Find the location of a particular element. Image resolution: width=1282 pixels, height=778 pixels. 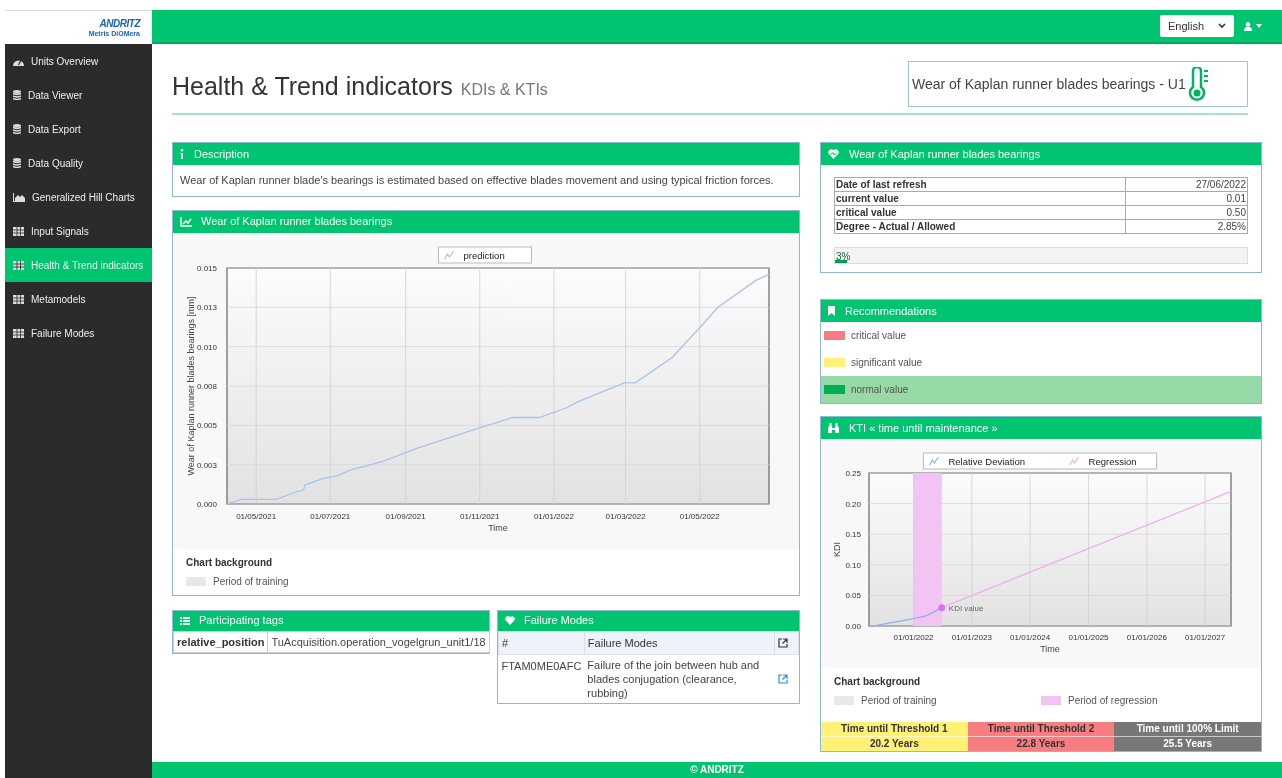

data-point is located at coordinates (942, 608).